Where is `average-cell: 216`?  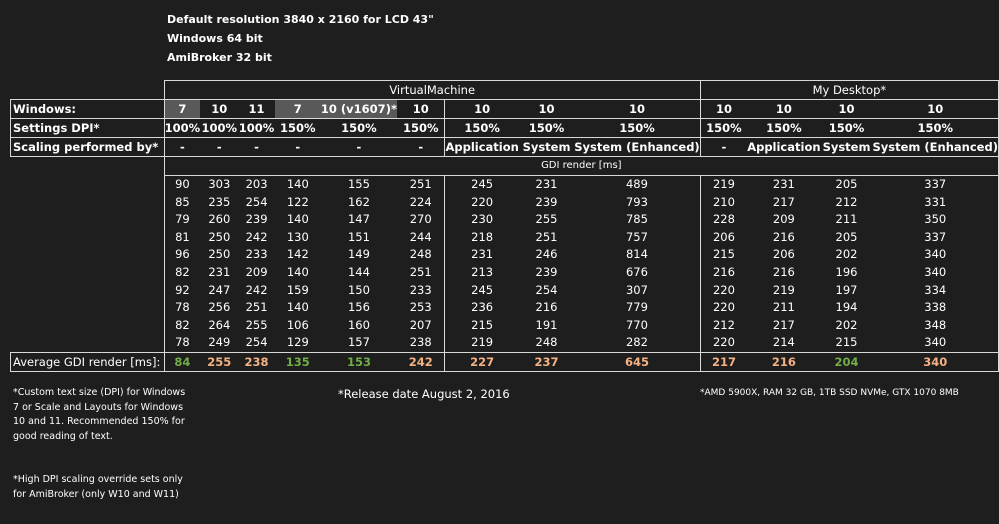 average-cell: 216 is located at coordinates (784, 361).